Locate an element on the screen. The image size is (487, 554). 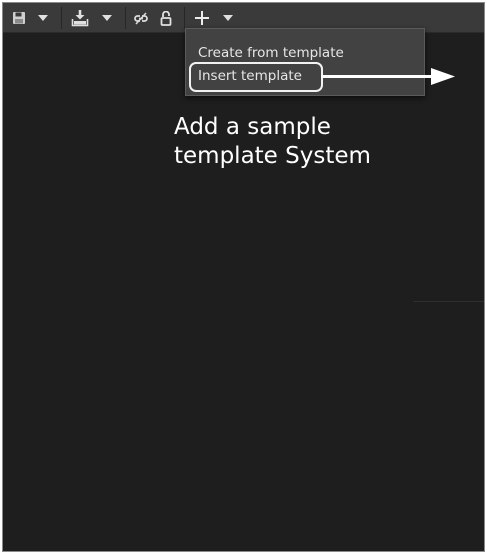
floppy-disk-icon is located at coordinates (19, 18).